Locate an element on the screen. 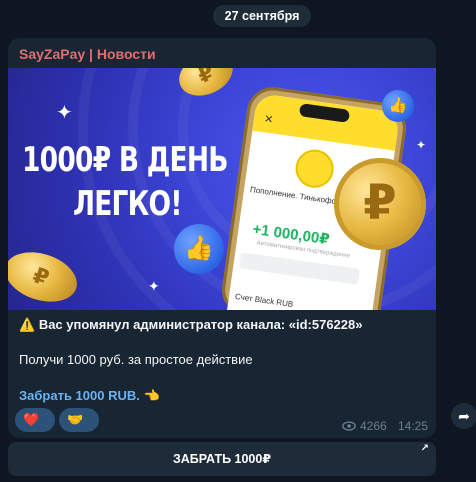  pointing-hand-icon: 👈 is located at coordinates (151, 395).